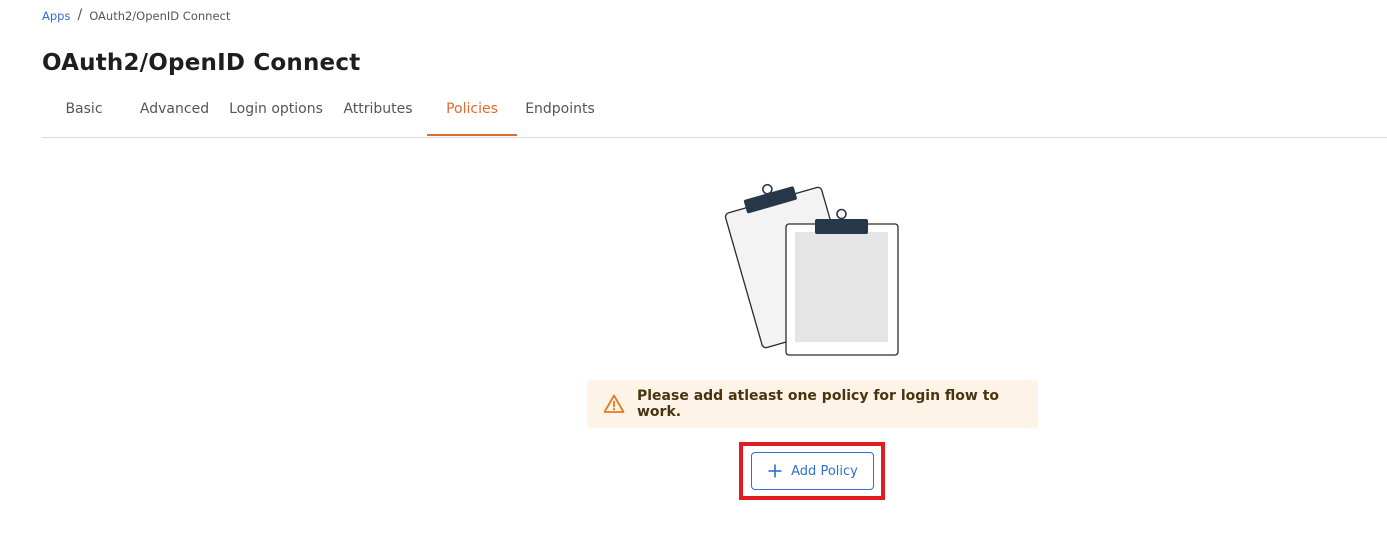 Image resolution: width=1387 pixels, height=551 pixels. Describe the element at coordinates (84, 113) in the screenshot. I see `tab-basic: Basic` at that location.